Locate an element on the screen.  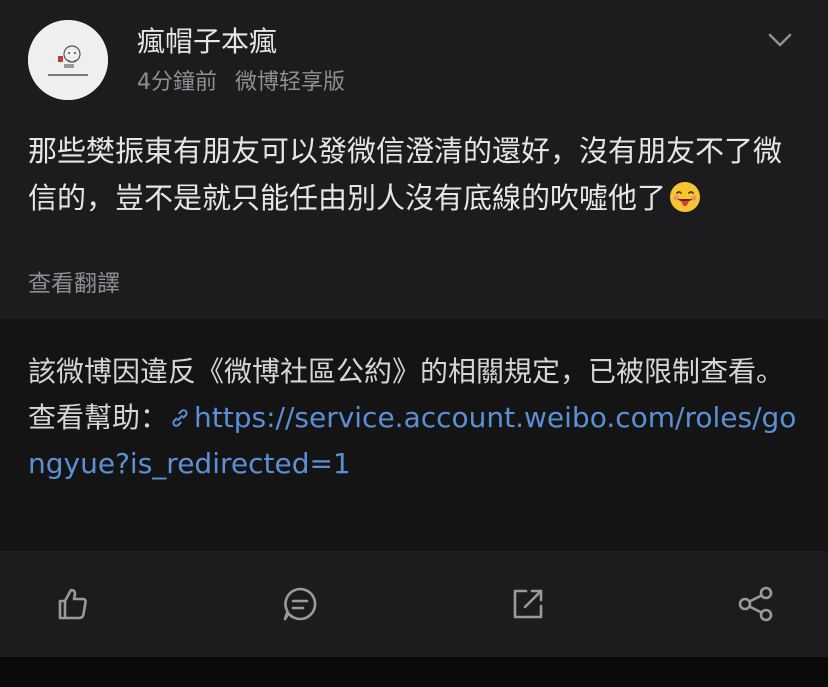
like-icon is located at coordinates (72, 604).